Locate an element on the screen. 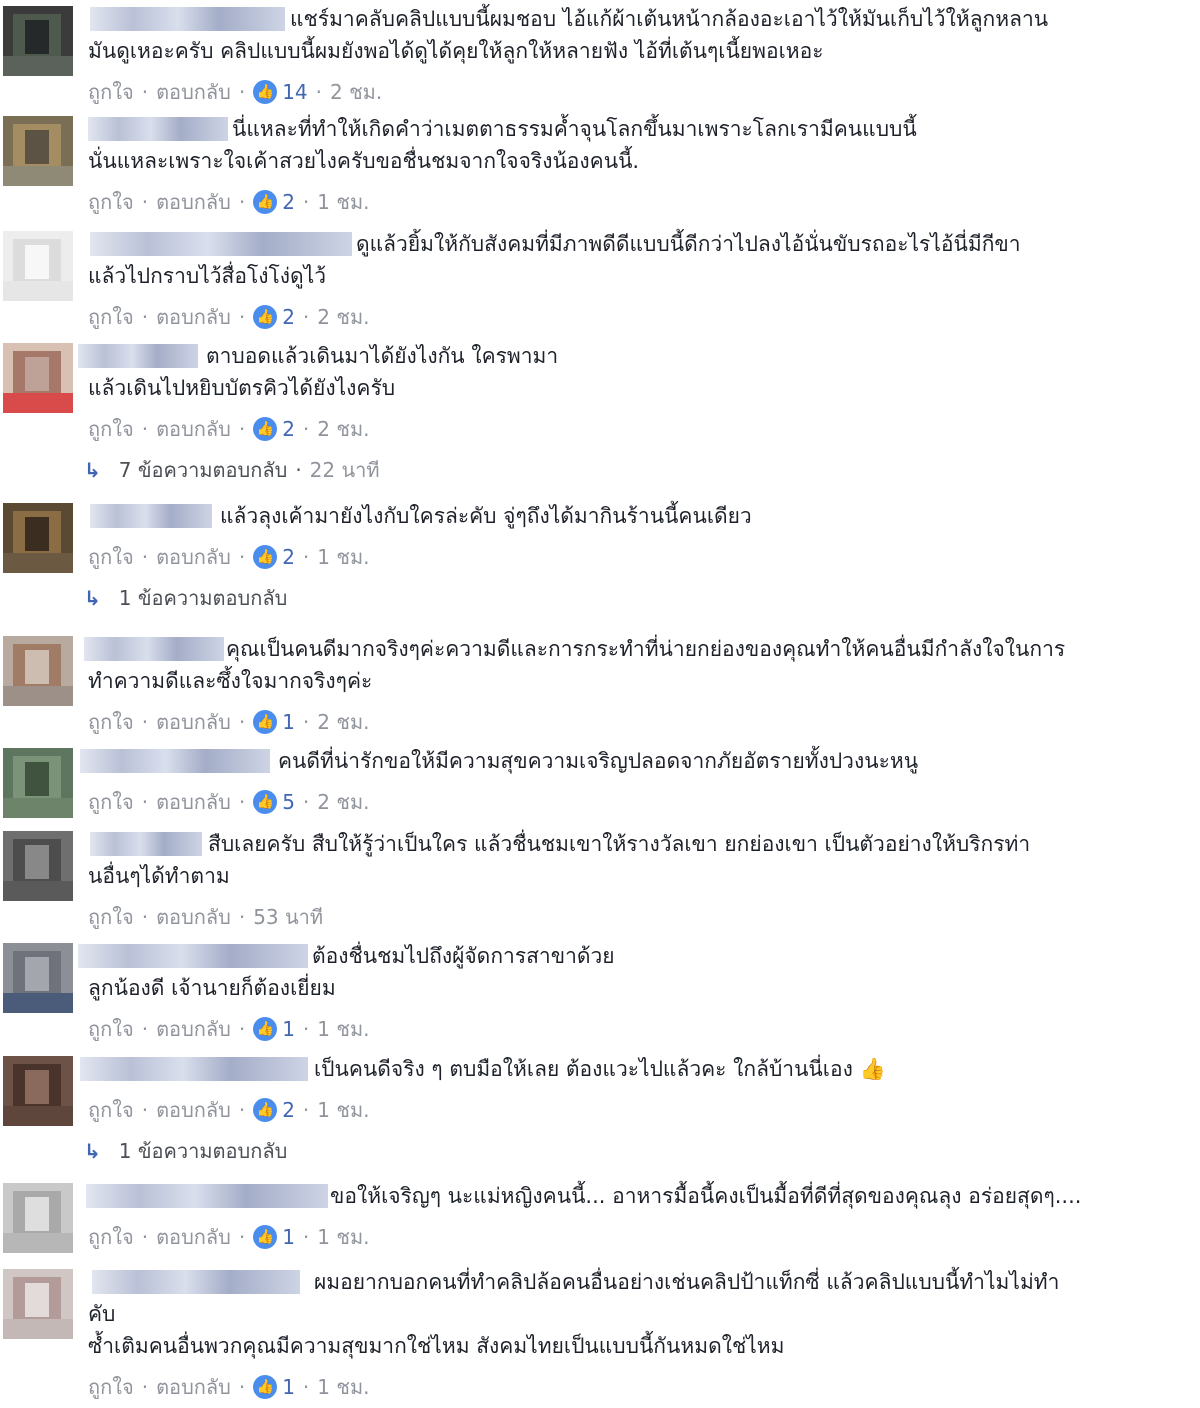  view-replies-link: ↳ 7 ข้อความตอบกลับ · 22 นาที is located at coordinates (232, 470).